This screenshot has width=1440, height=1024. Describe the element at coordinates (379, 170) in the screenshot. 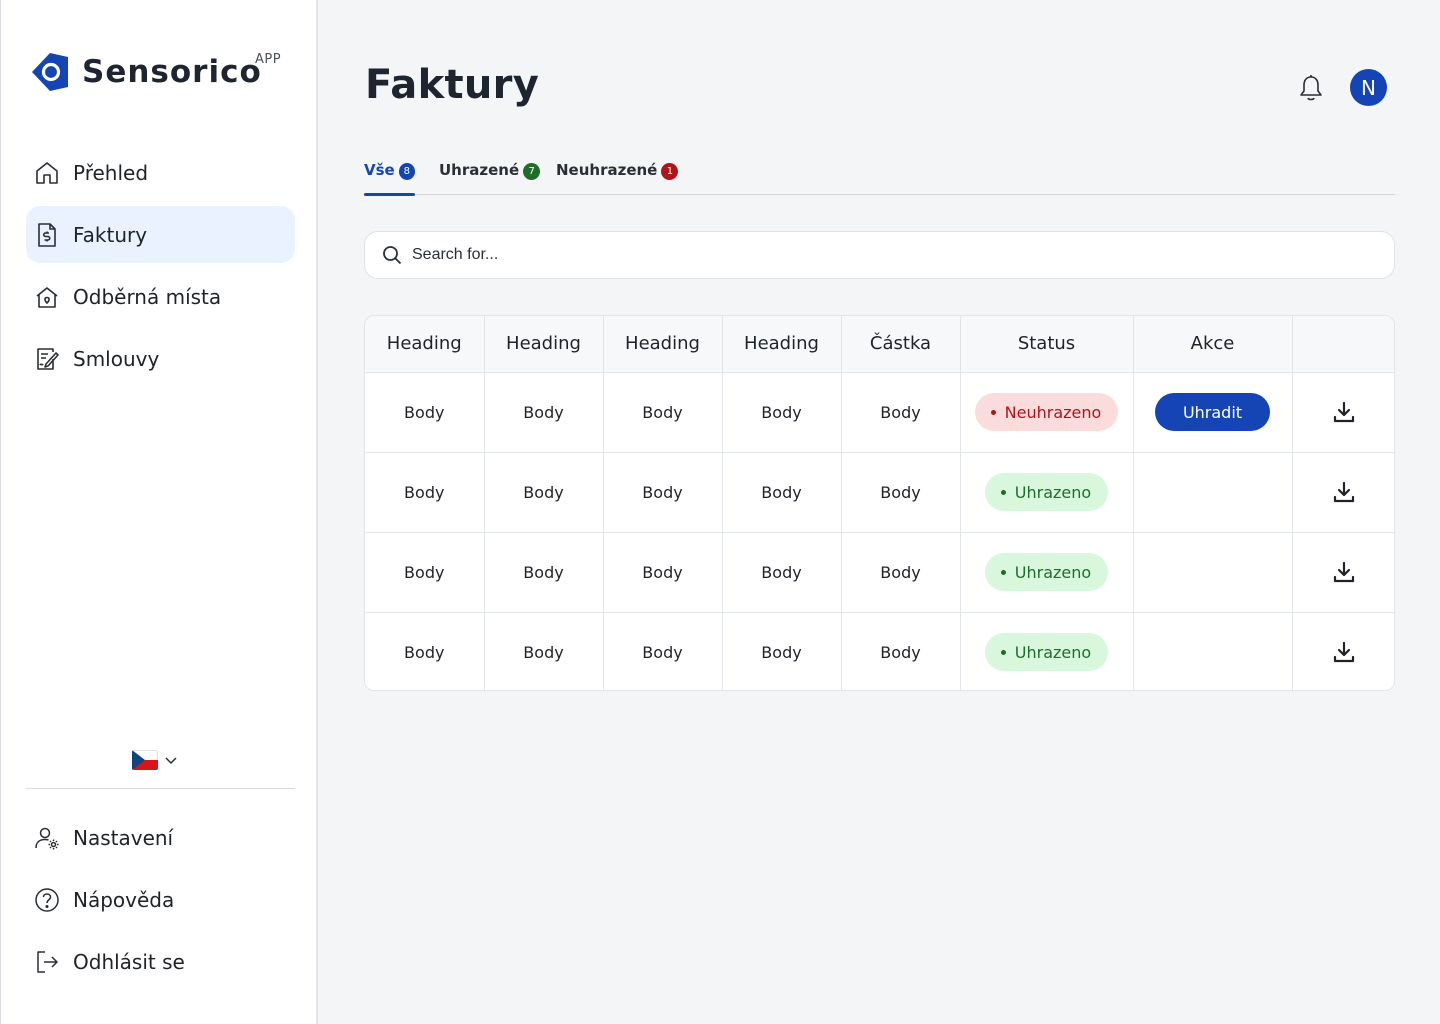

I see `tab-label: Vše` at that location.